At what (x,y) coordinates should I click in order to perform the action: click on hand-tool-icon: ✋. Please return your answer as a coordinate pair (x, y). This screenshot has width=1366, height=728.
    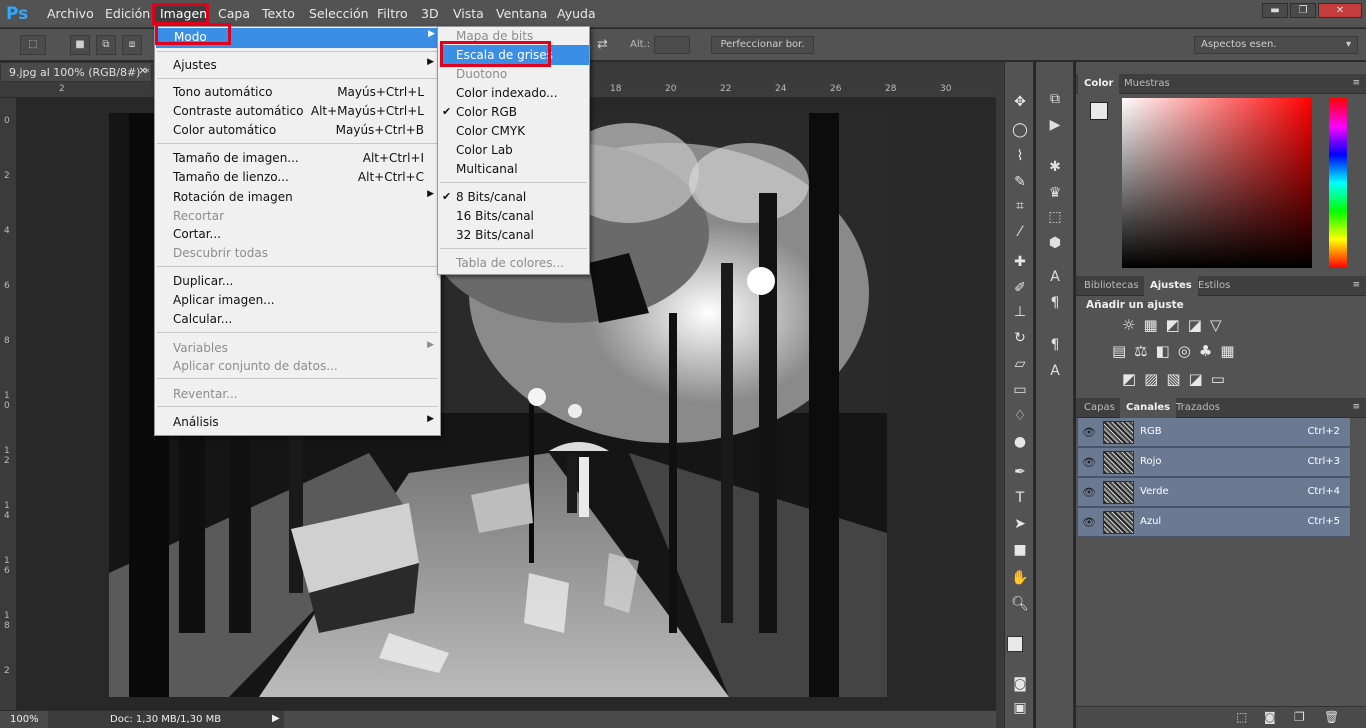
    Looking at the image, I should click on (1020, 578).